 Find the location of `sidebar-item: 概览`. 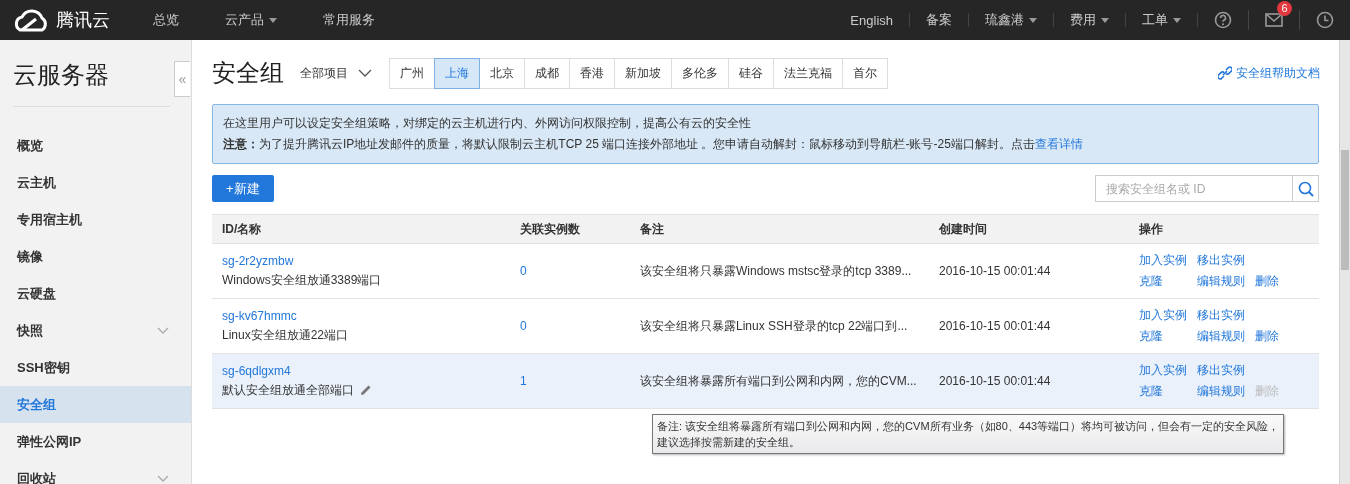

sidebar-item: 概览 is located at coordinates (95, 145).